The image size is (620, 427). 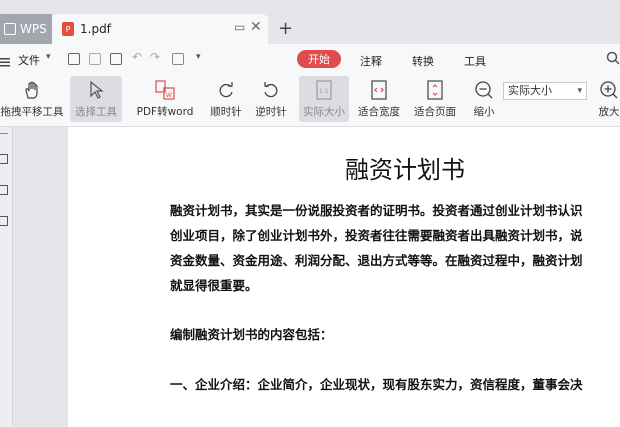 I want to click on fit-width-button: 适合宽度, so click(x=379, y=99).